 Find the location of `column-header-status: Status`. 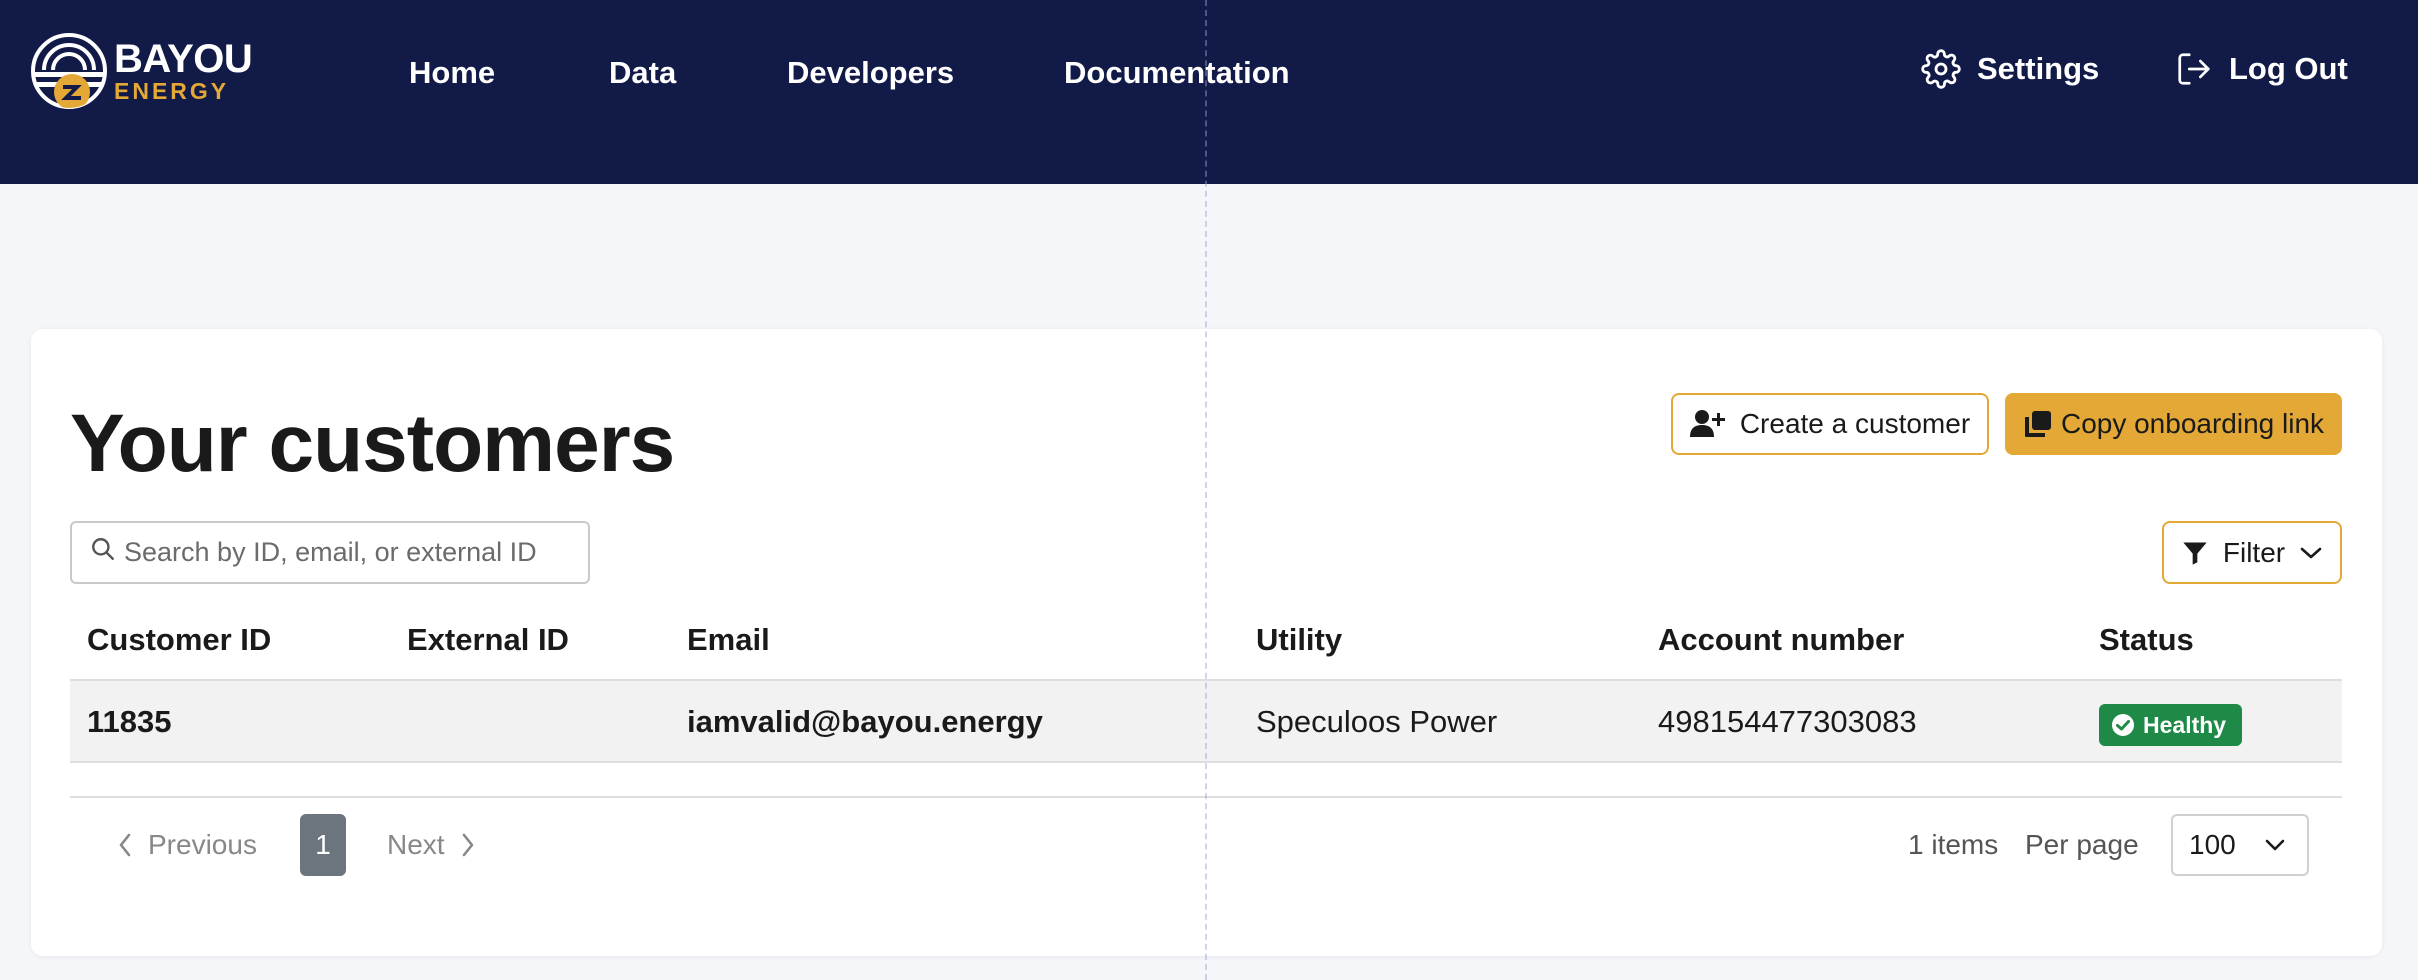

column-header-status: Status is located at coordinates (2146, 640).